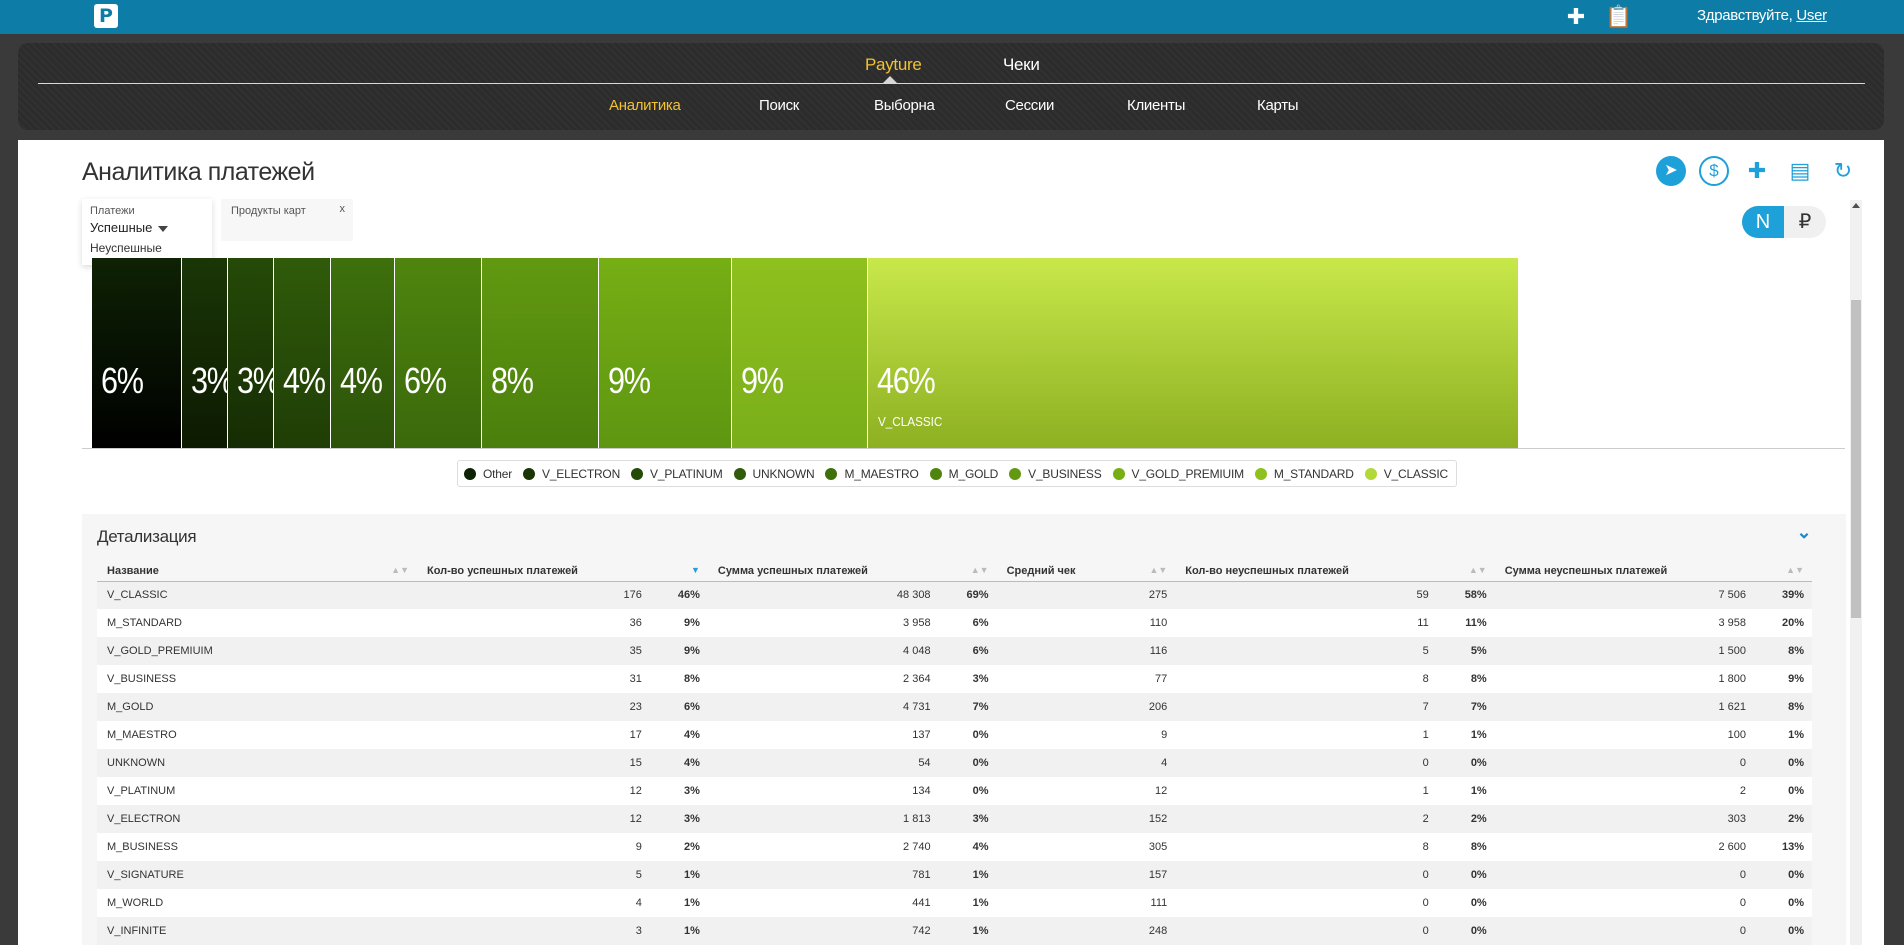 The image size is (1904, 945). What do you see at coordinates (881, 473) in the screenshot?
I see `legend-label: M_MAESTRO` at bounding box center [881, 473].